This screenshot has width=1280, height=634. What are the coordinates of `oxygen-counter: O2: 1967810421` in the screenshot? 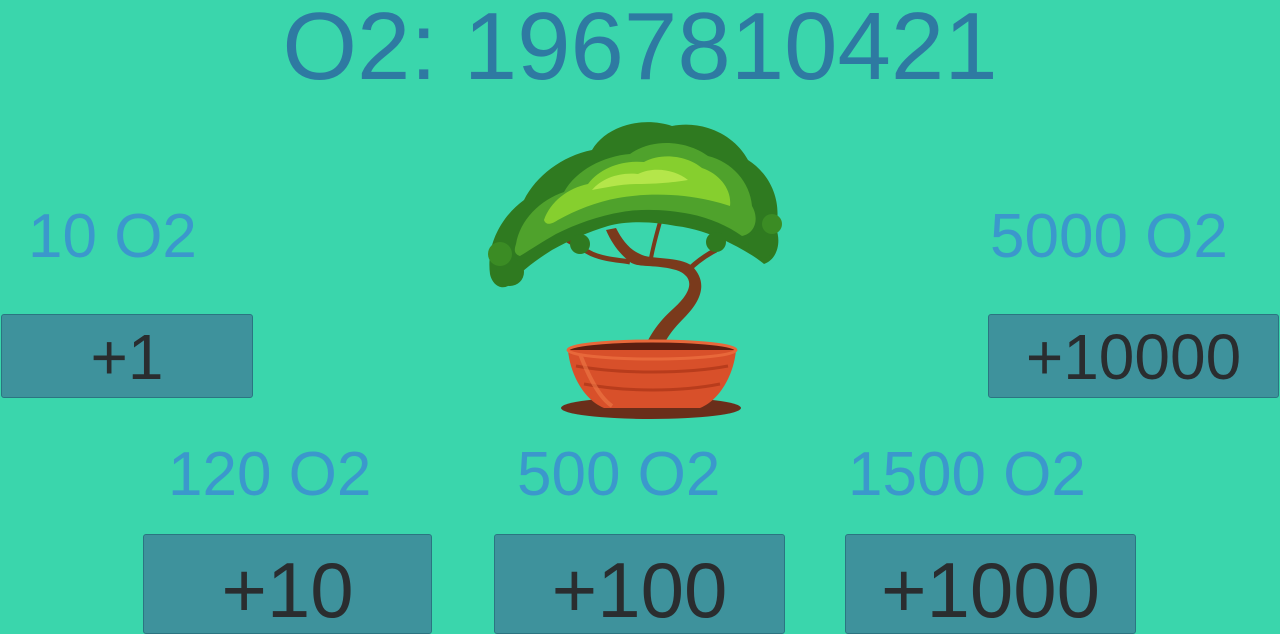 It's located at (640, 50).